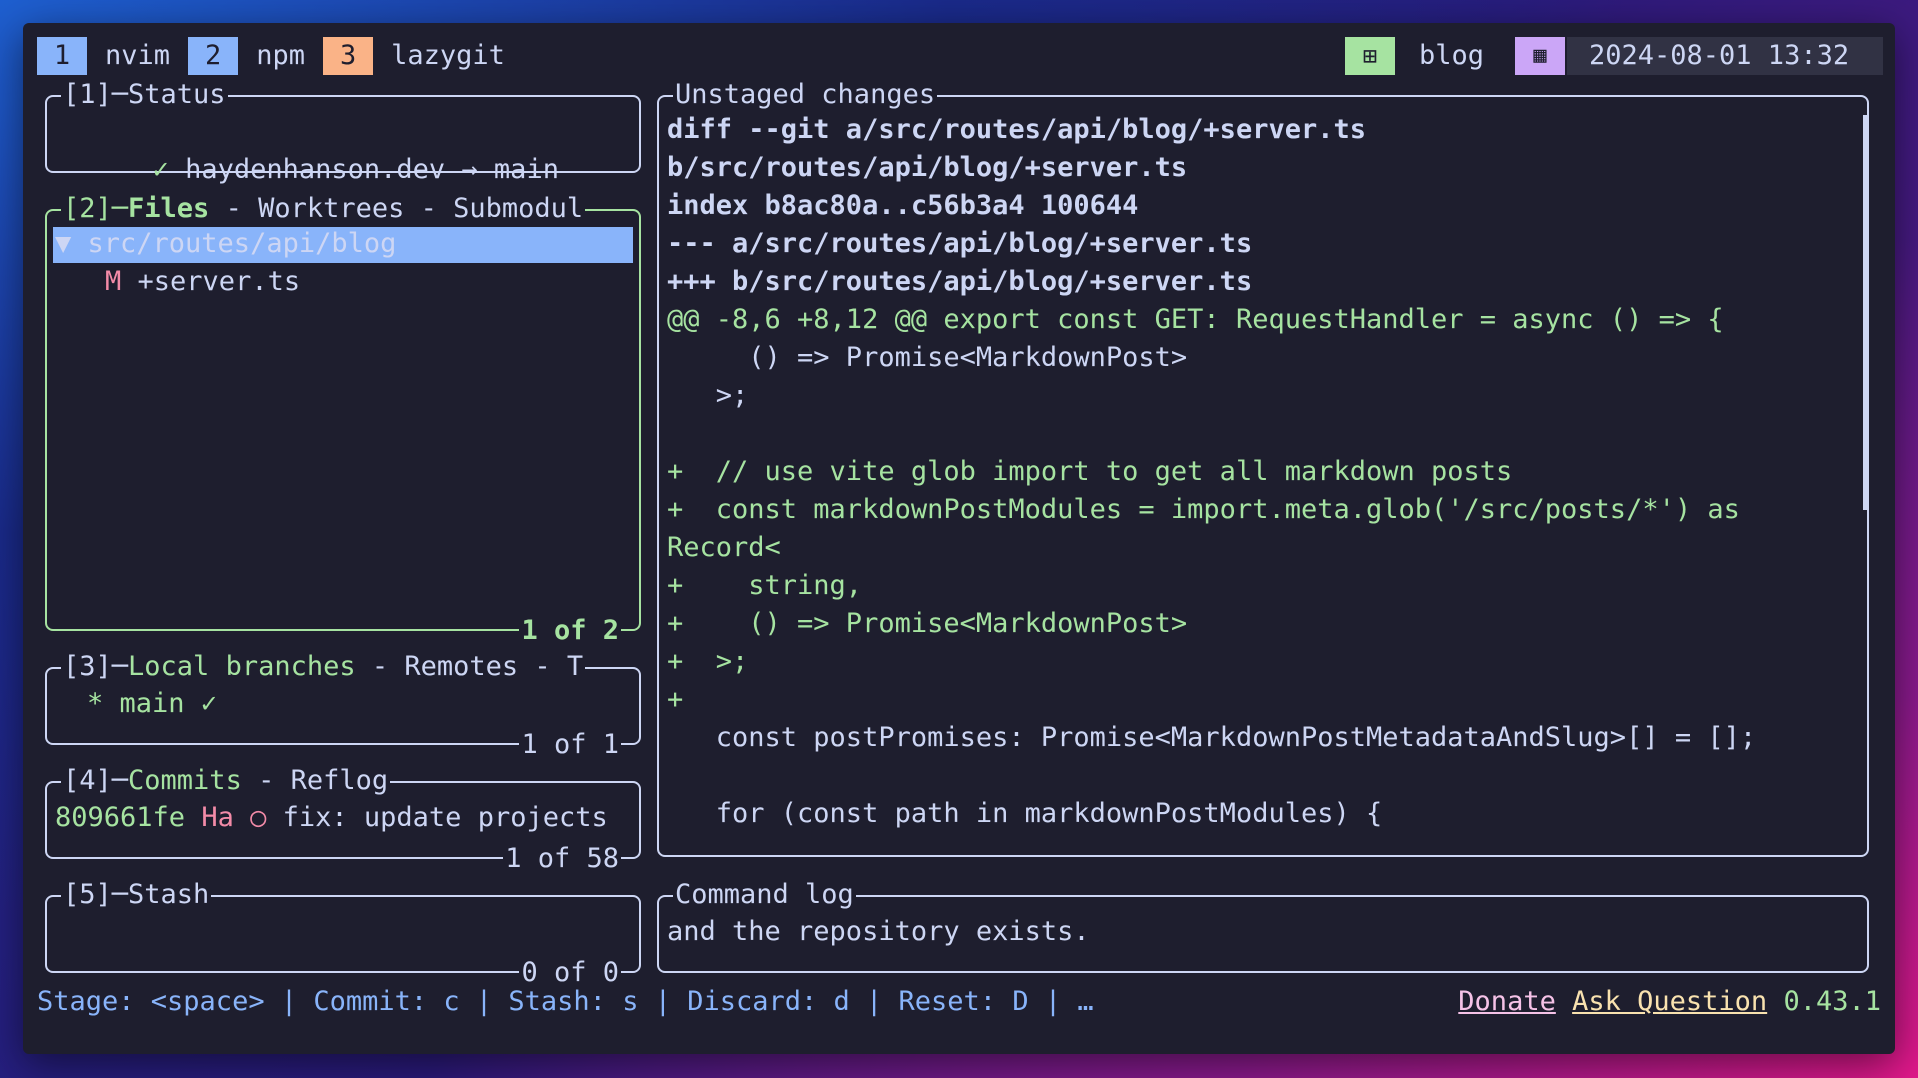  Describe the element at coordinates (113, 281) in the screenshot. I see `modified-status: M` at that location.